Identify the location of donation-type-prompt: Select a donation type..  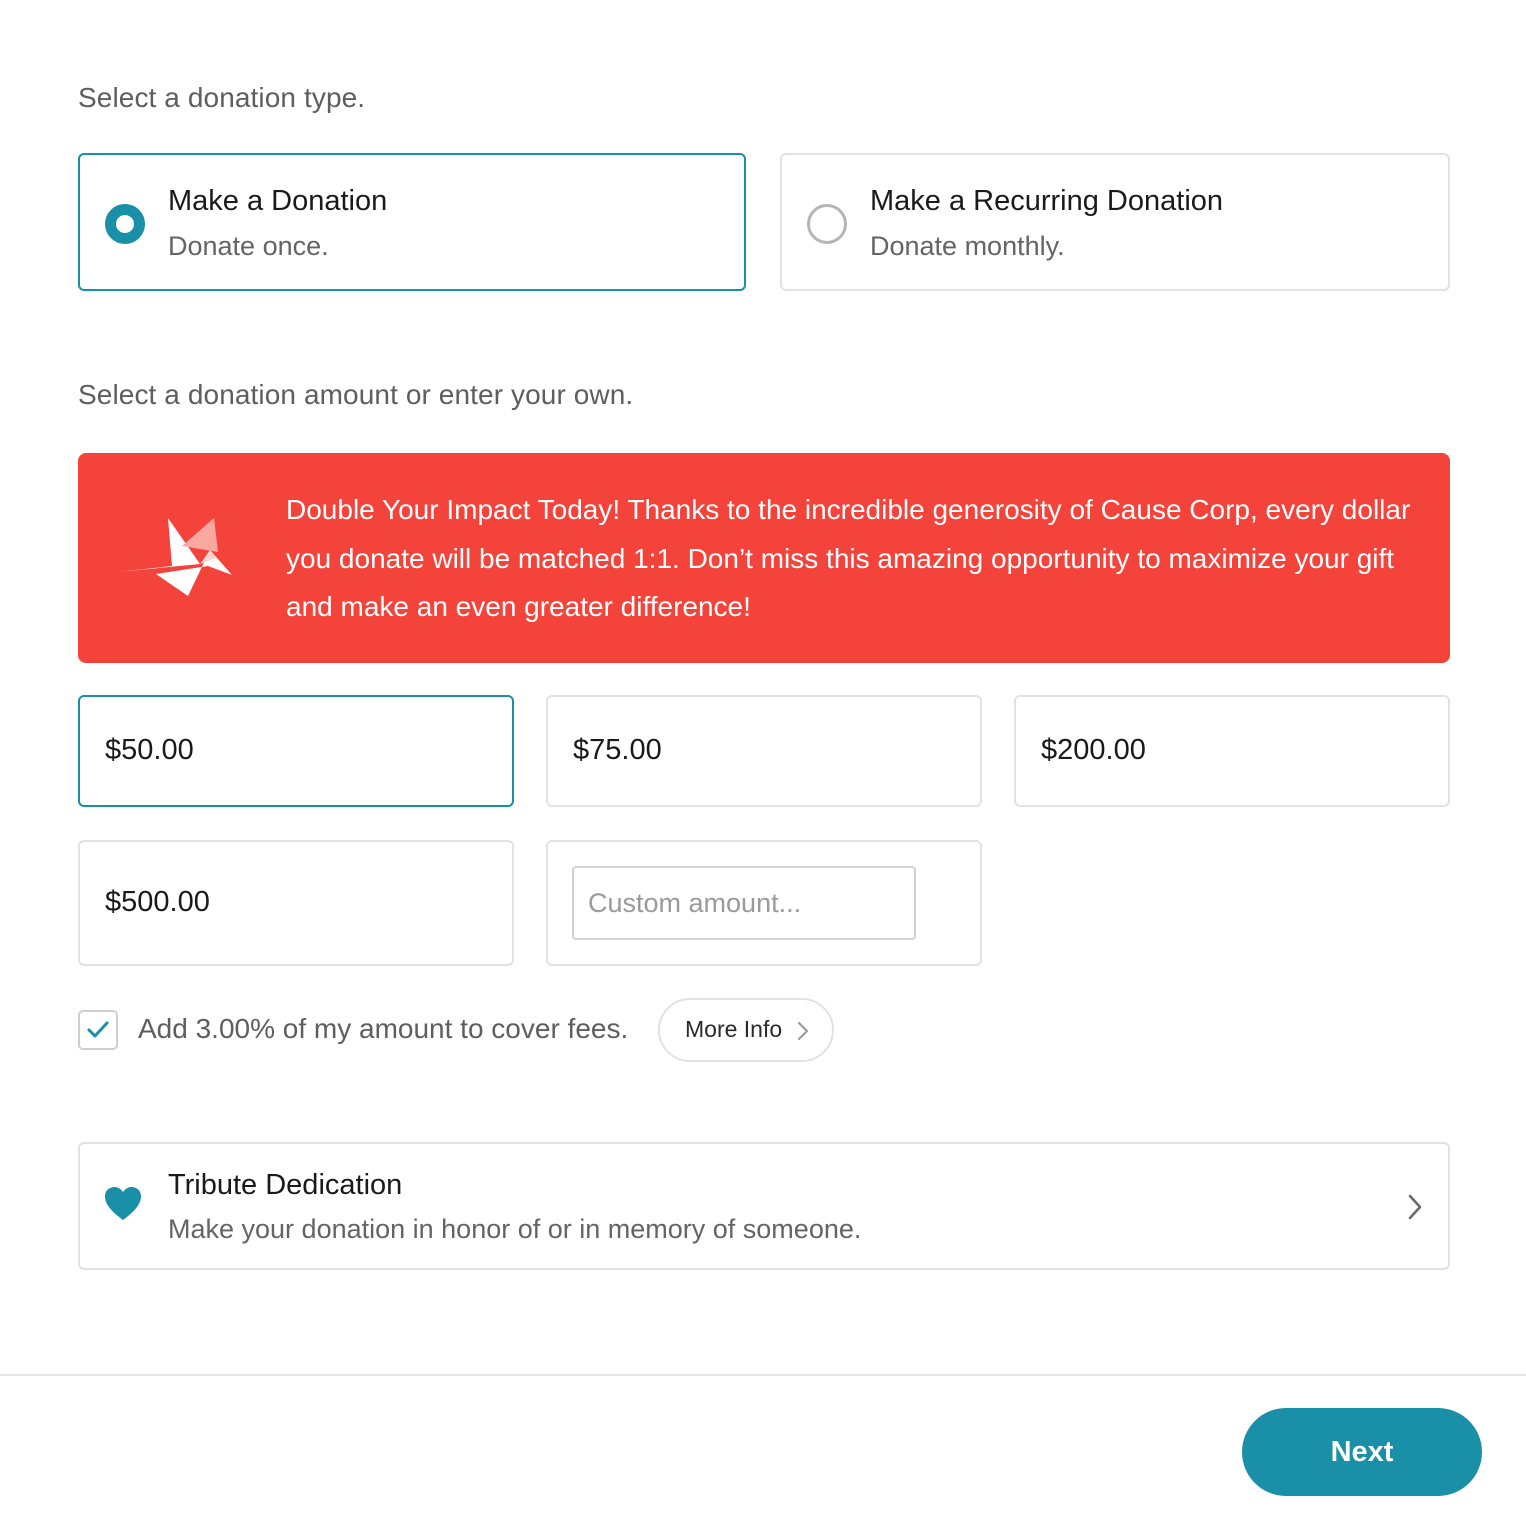
(222, 97).